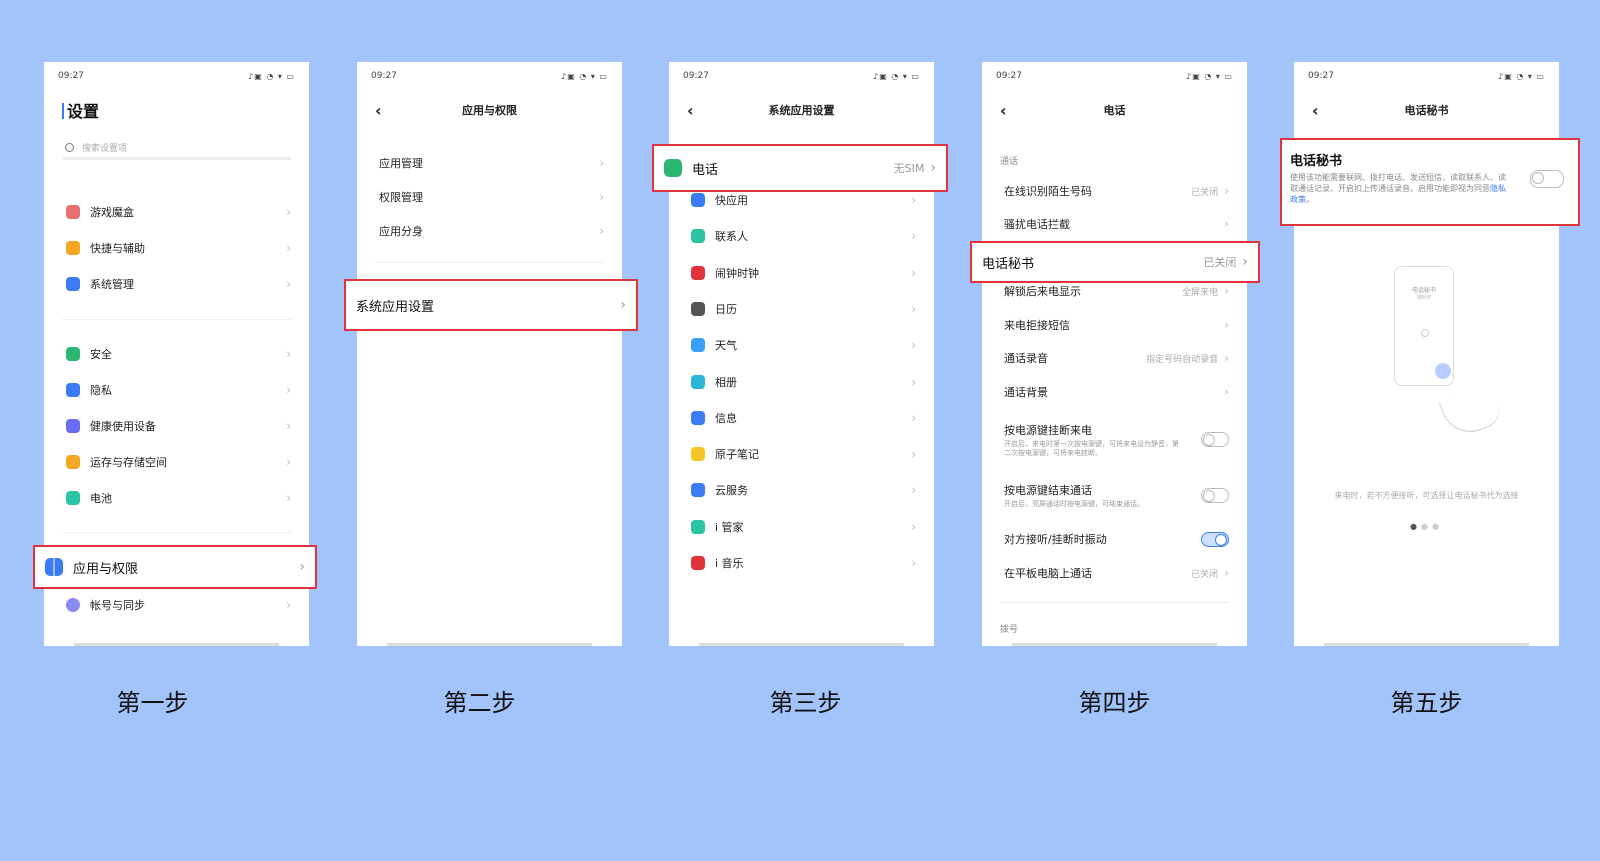 The height and width of the screenshot is (861, 1600). I want to click on step-label-2: 第二步, so click(479, 703).